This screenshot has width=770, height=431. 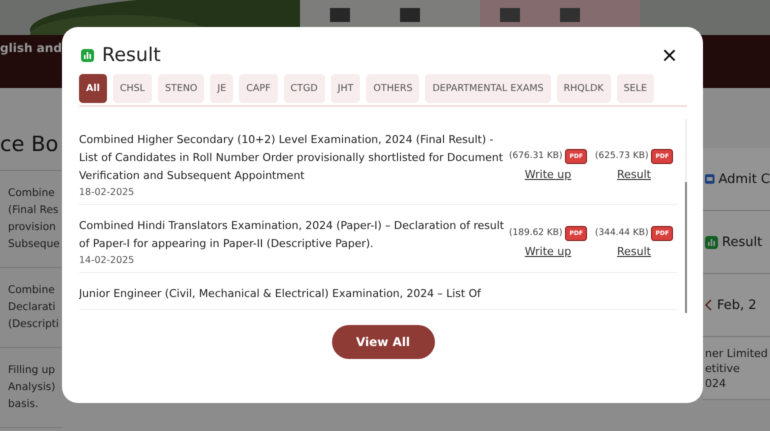 What do you see at coordinates (34, 244) in the screenshot?
I see `notice-text: Subseque` at bounding box center [34, 244].